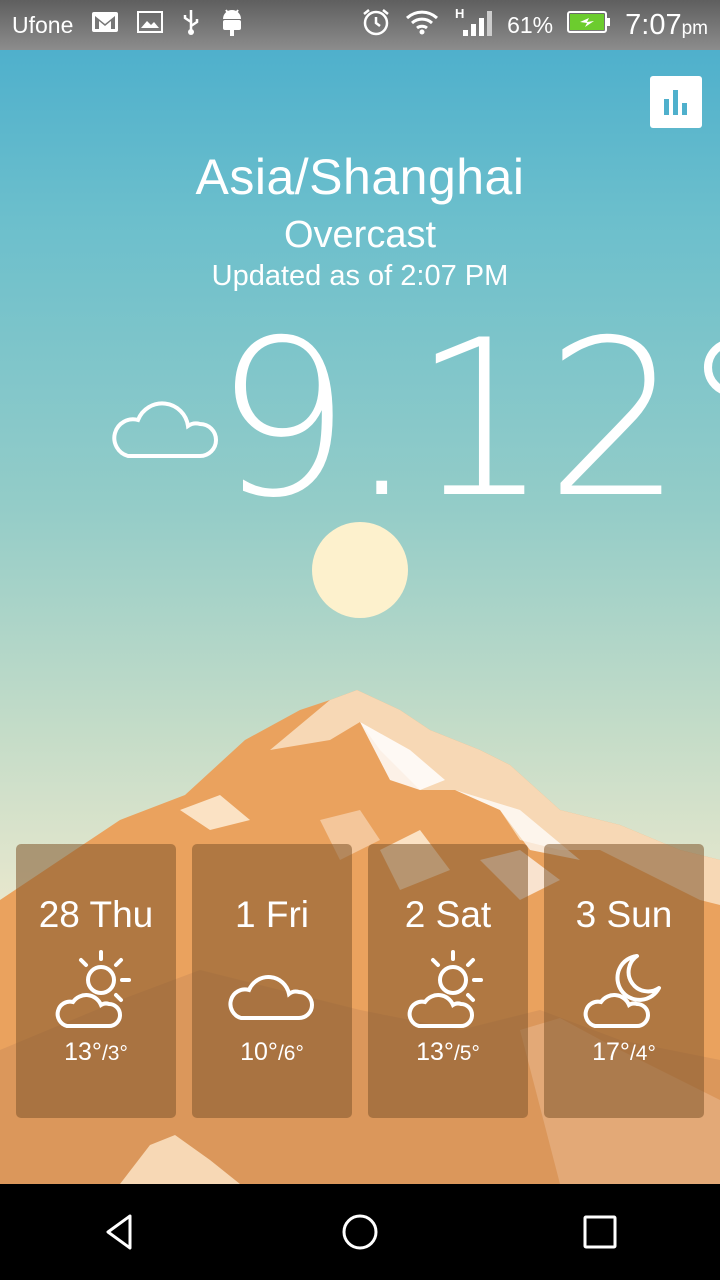 This screenshot has height=1280, width=720. I want to click on gmail-icon, so click(105, 25).